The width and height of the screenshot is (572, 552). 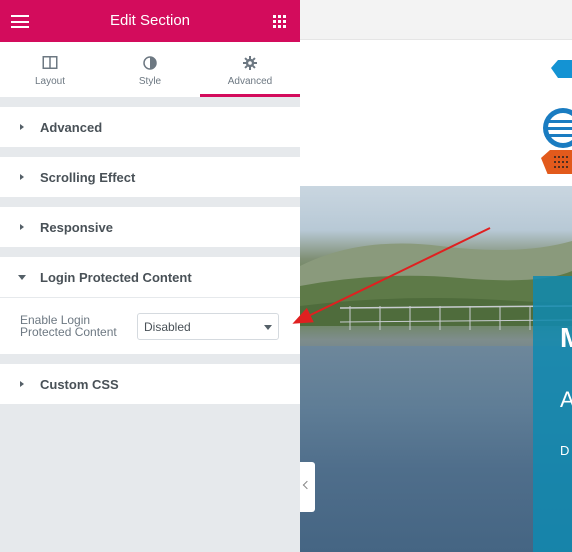 I want to click on caret-down-icon, so click(x=22, y=277).